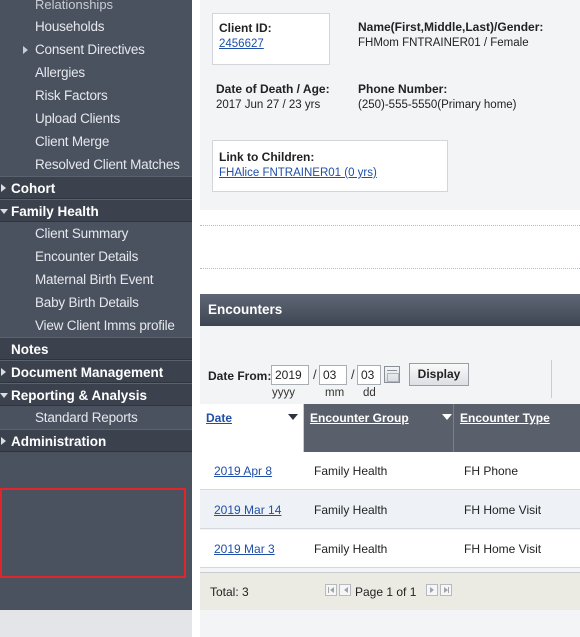  What do you see at coordinates (59, 441) in the screenshot?
I see `sidebar-section-label: Administration` at bounding box center [59, 441].